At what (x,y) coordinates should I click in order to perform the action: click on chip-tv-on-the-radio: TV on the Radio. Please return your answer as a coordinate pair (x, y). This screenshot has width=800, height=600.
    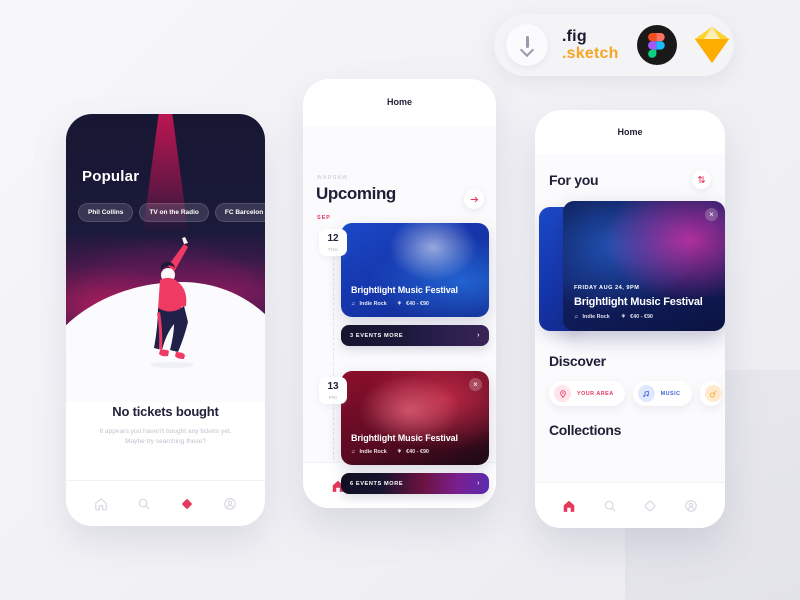
    Looking at the image, I should click on (174, 212).